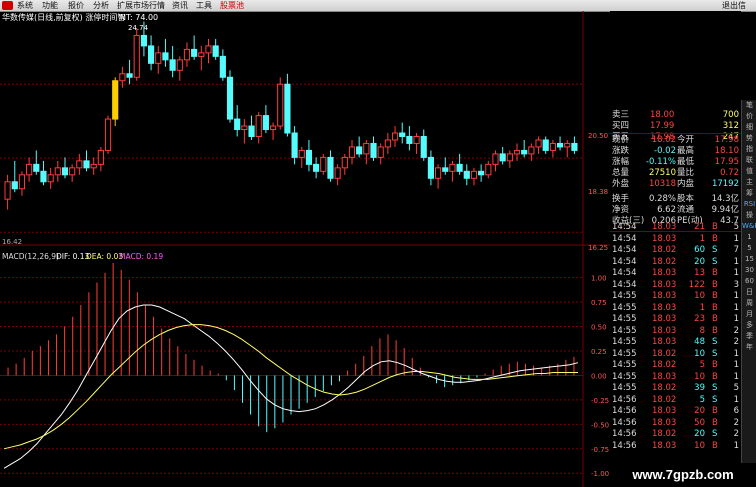  What do you see at coordinates (749, 237) in the screenshot?
I see `side-tab: 1` at bounding box center [749, 237].